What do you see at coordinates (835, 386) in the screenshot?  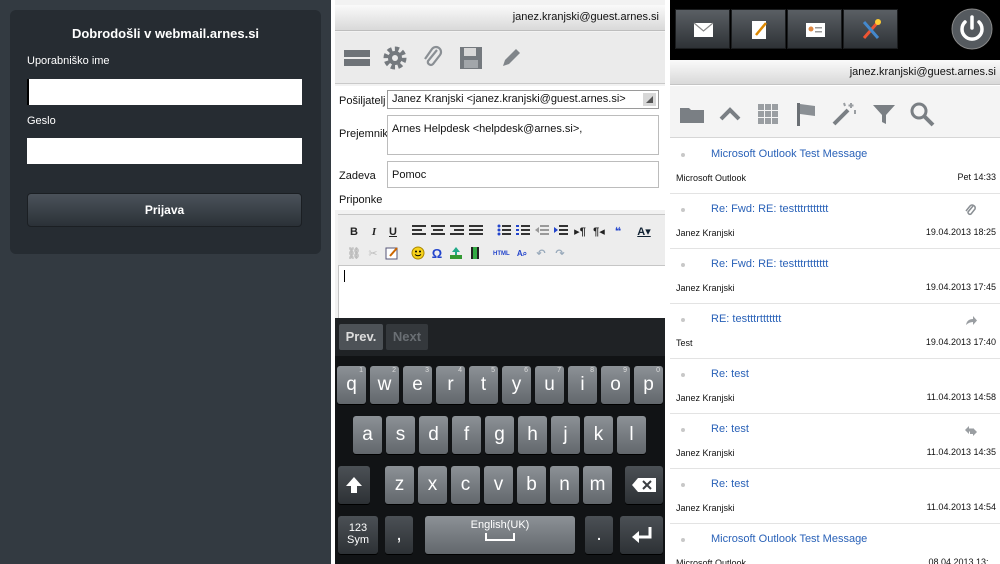 I see `message-row: Re: test Janez Kranjski 11.04.2013 14:58` at bounding box center [835, 386].